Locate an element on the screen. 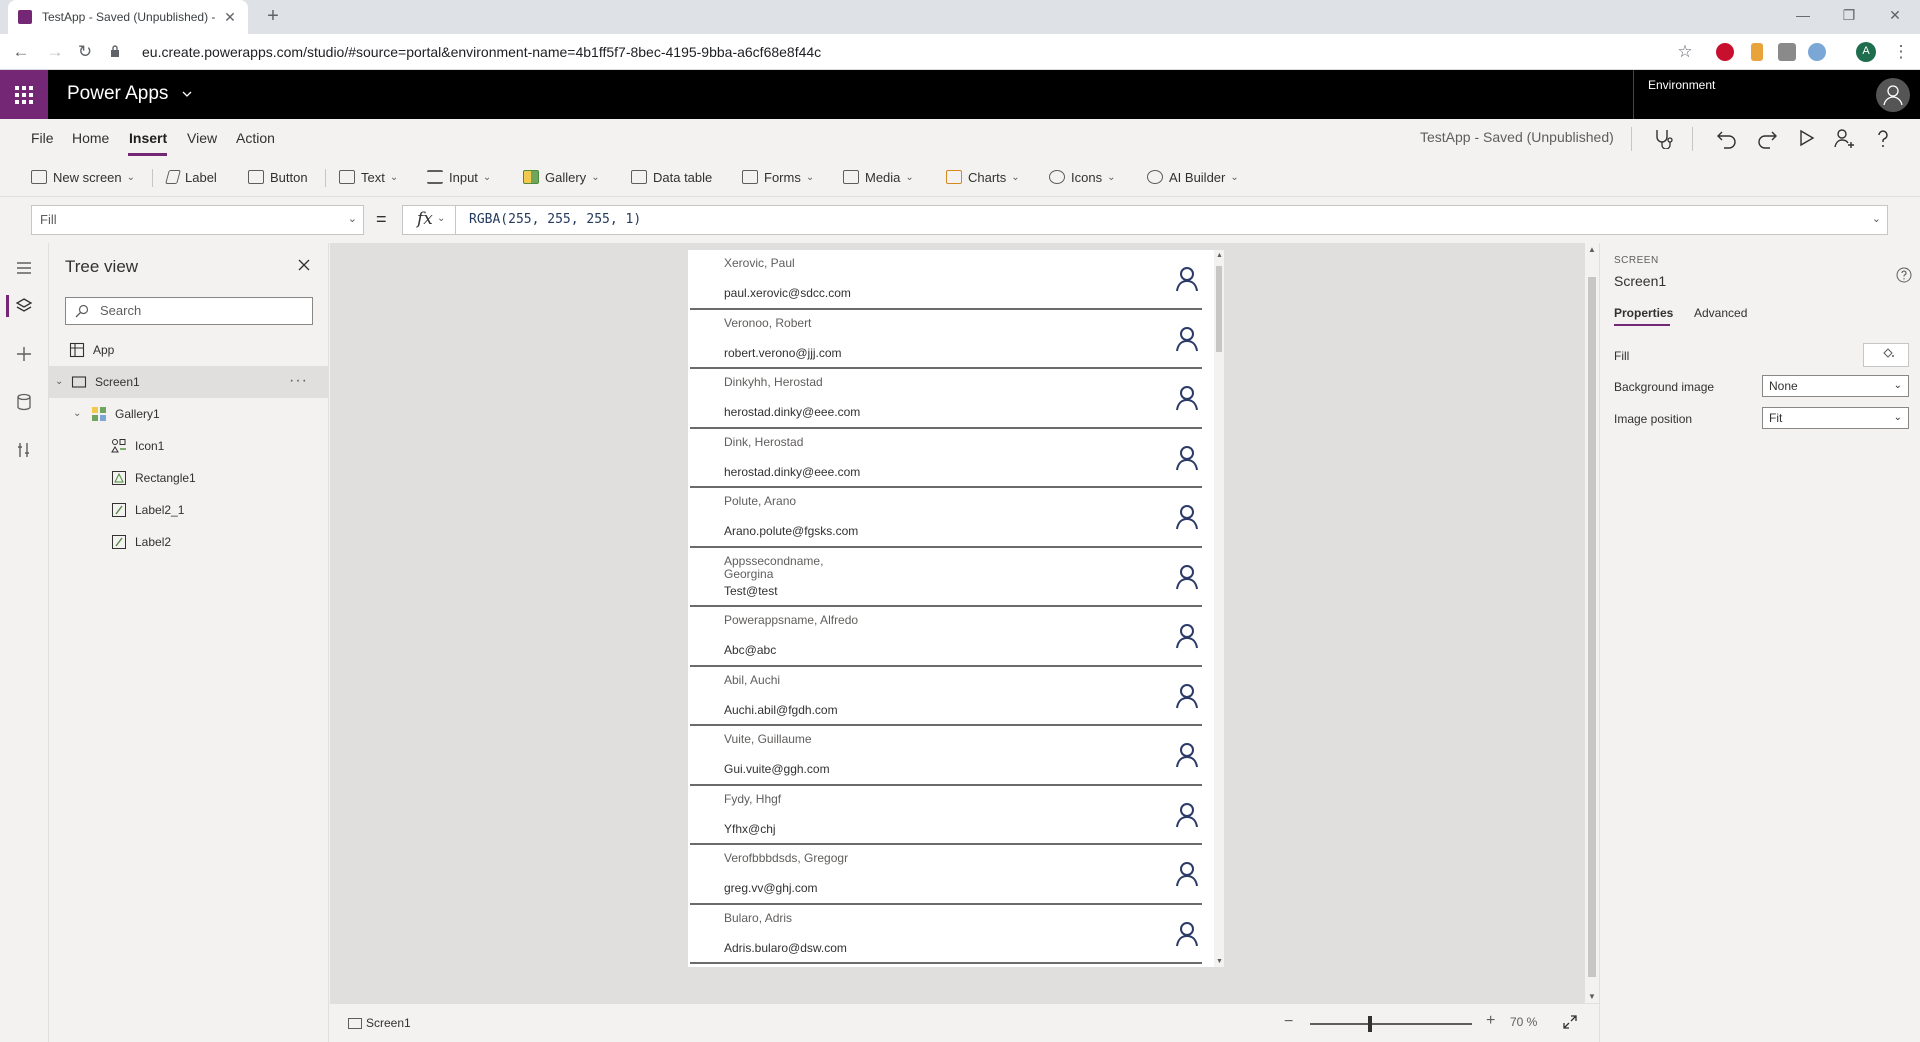 Image resolution: width=1920 pixels, height=1042 pixels. zoom-out-button: − is located at coordinates (1288, 1022).